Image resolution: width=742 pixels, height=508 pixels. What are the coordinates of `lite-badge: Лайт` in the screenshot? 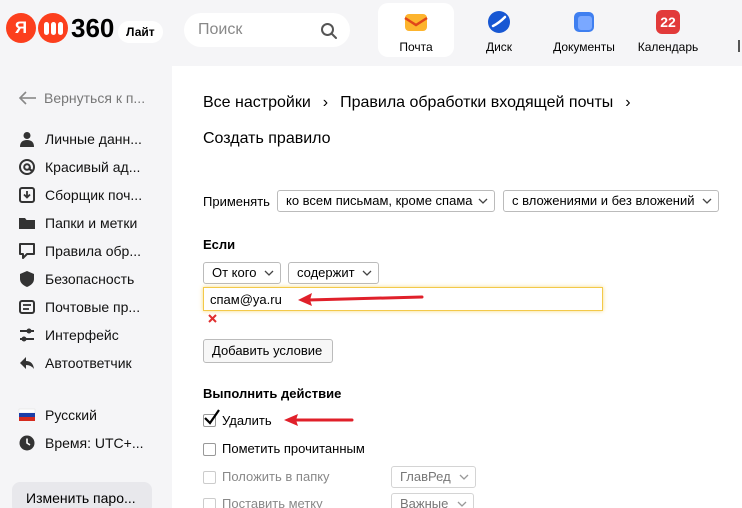 It's located at (140, 32).